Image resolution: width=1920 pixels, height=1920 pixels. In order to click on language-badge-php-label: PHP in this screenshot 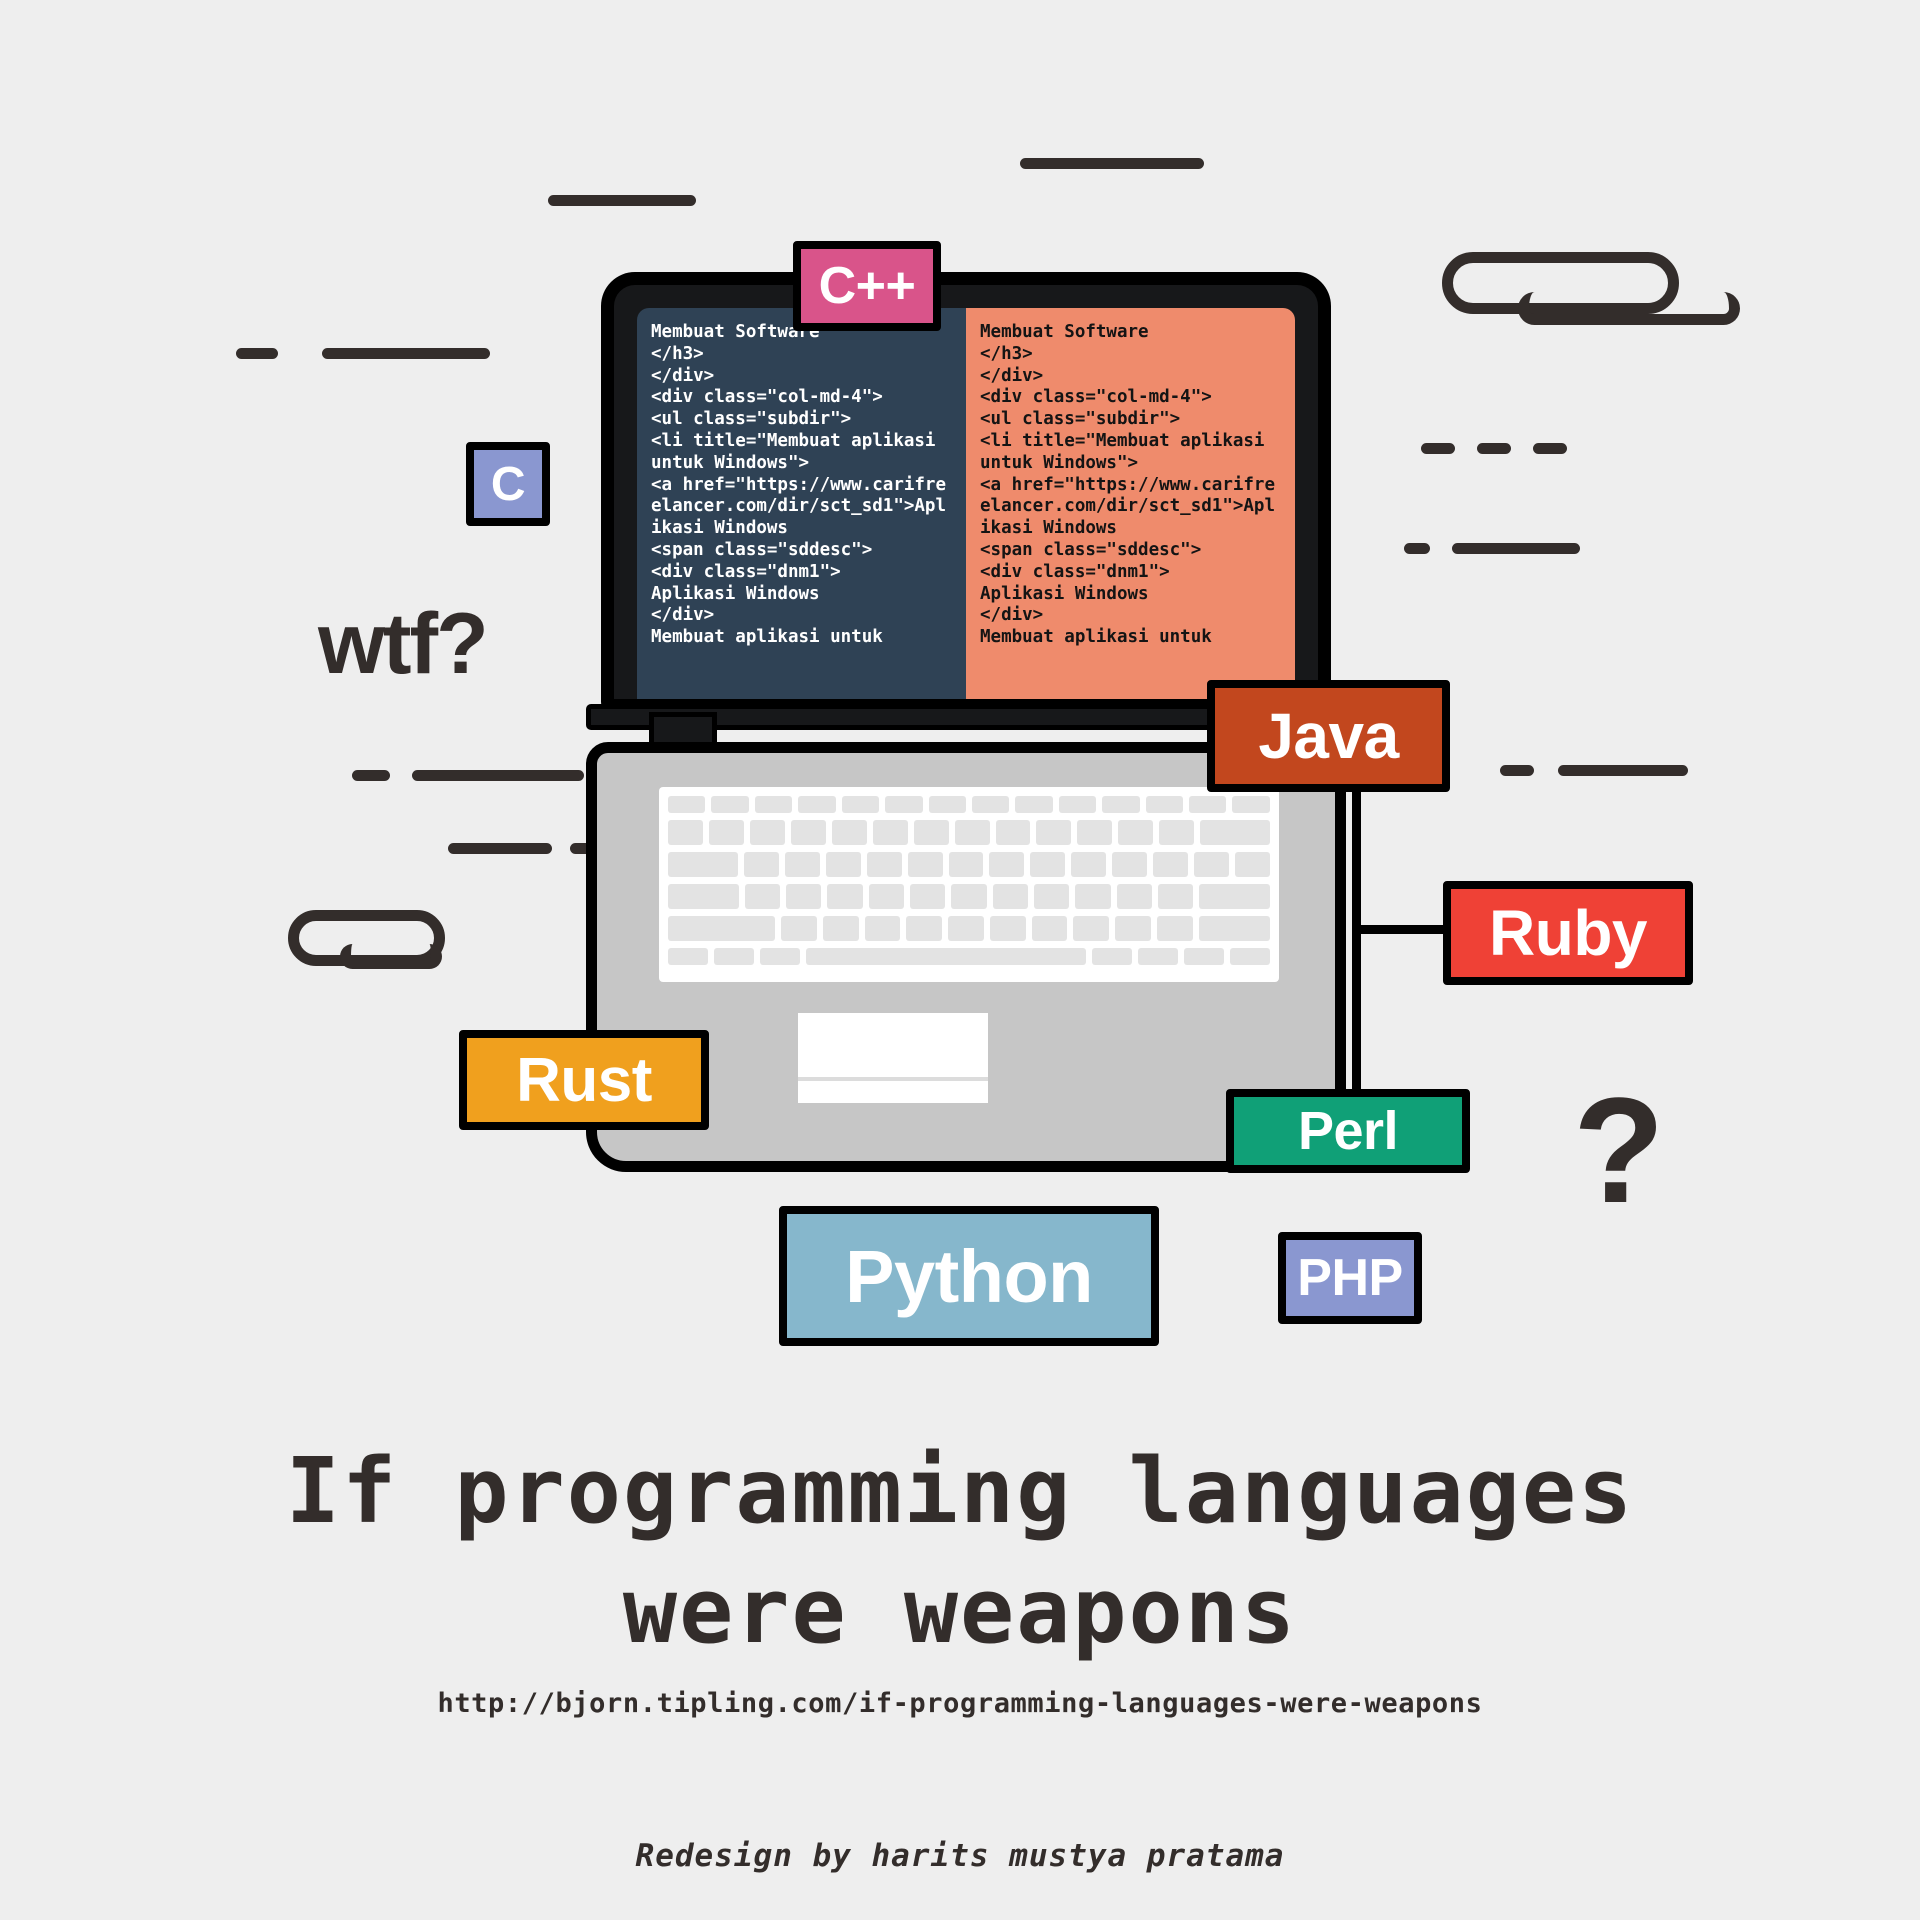, I will do `click(1350, 1278)`.